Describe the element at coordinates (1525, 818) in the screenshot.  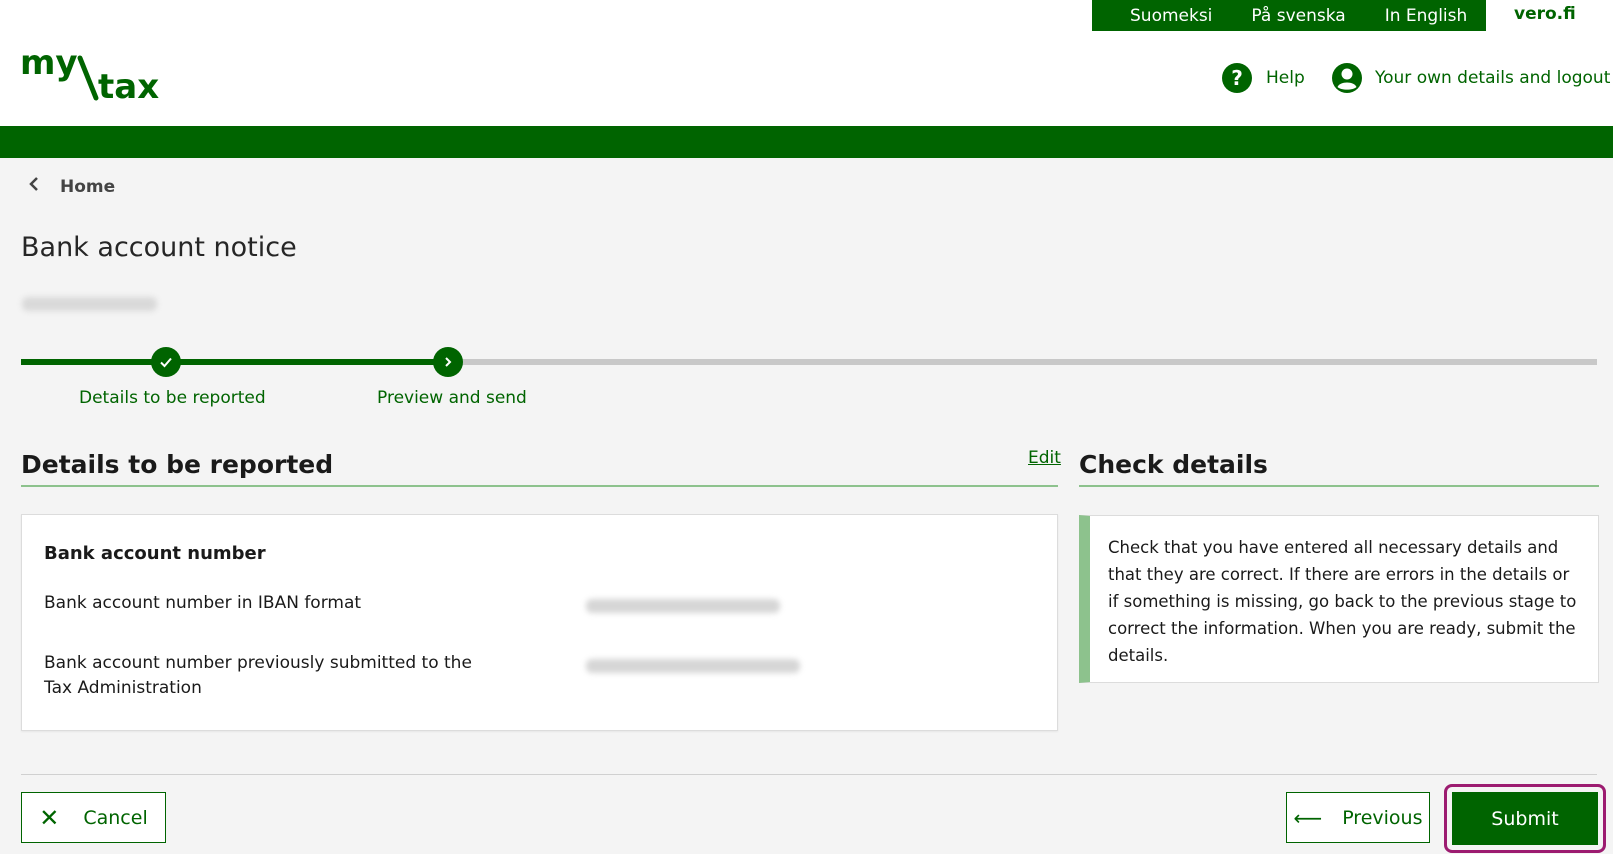
I see `submit-button: Submit` at that location.